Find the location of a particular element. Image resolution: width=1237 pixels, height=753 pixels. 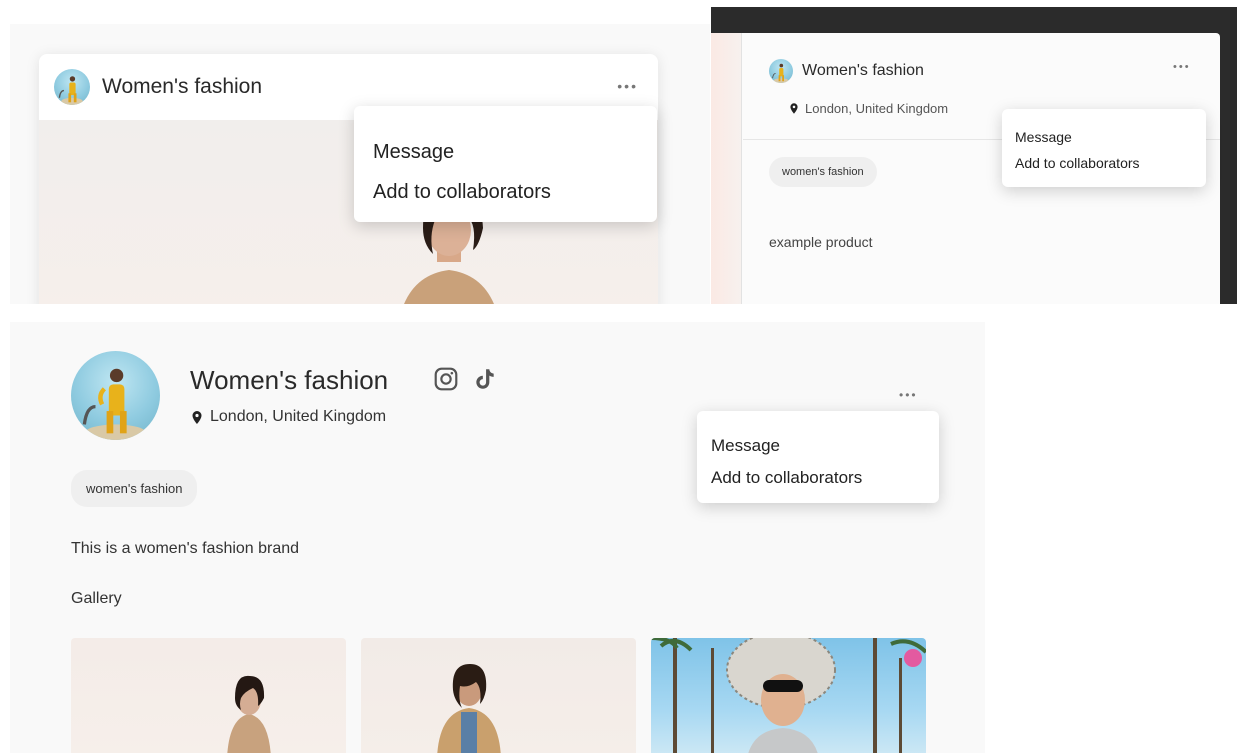

brand-description: This is a women's fashion brand is located at coordinates (185, 548).